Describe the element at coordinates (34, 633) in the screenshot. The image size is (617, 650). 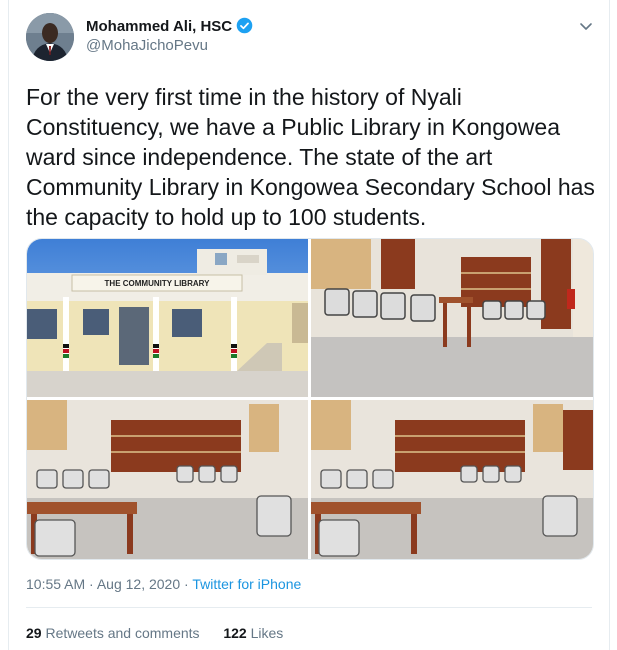
I see `retweets-count: 29` at that location.